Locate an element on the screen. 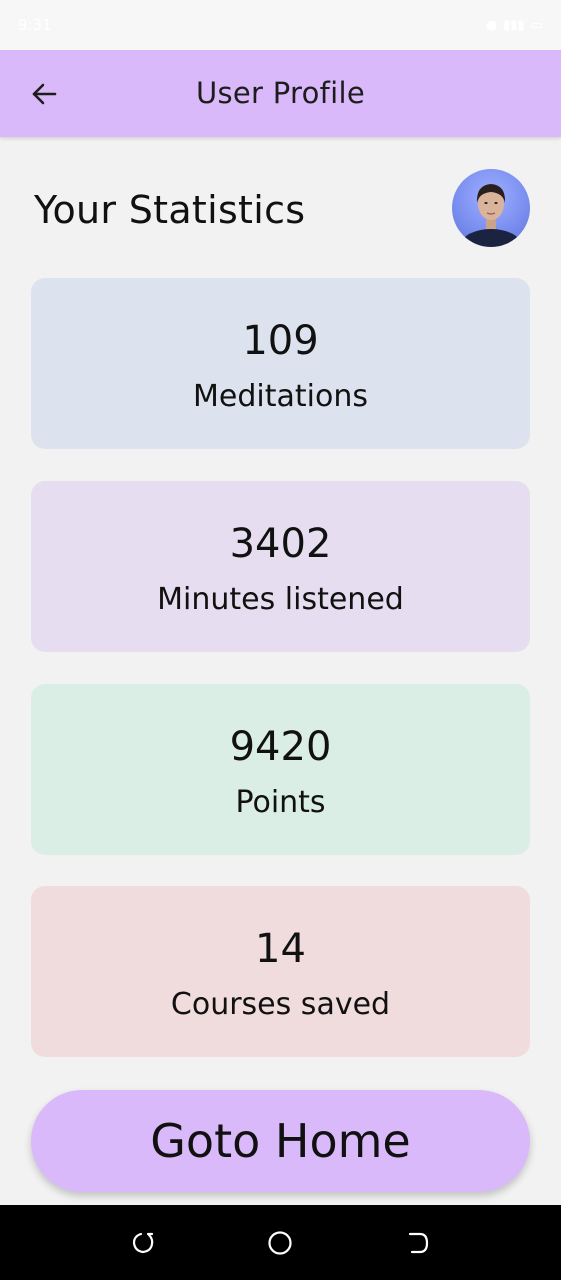  statistics-heading: Your Statistics is located at coordinates (170, 210).